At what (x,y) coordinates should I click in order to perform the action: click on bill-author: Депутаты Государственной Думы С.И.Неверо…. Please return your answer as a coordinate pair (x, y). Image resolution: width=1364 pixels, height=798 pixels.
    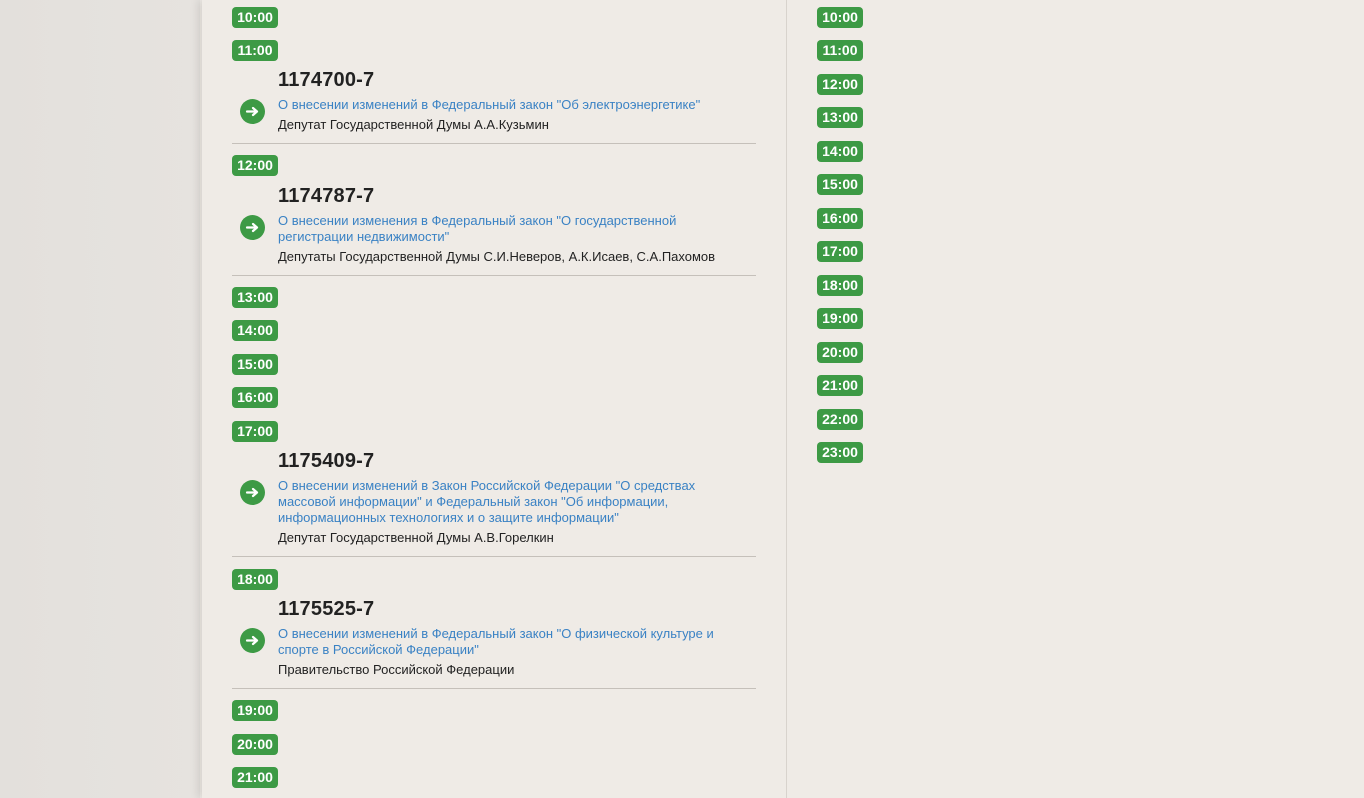
    Looking at the image, I should click on (497, 256).